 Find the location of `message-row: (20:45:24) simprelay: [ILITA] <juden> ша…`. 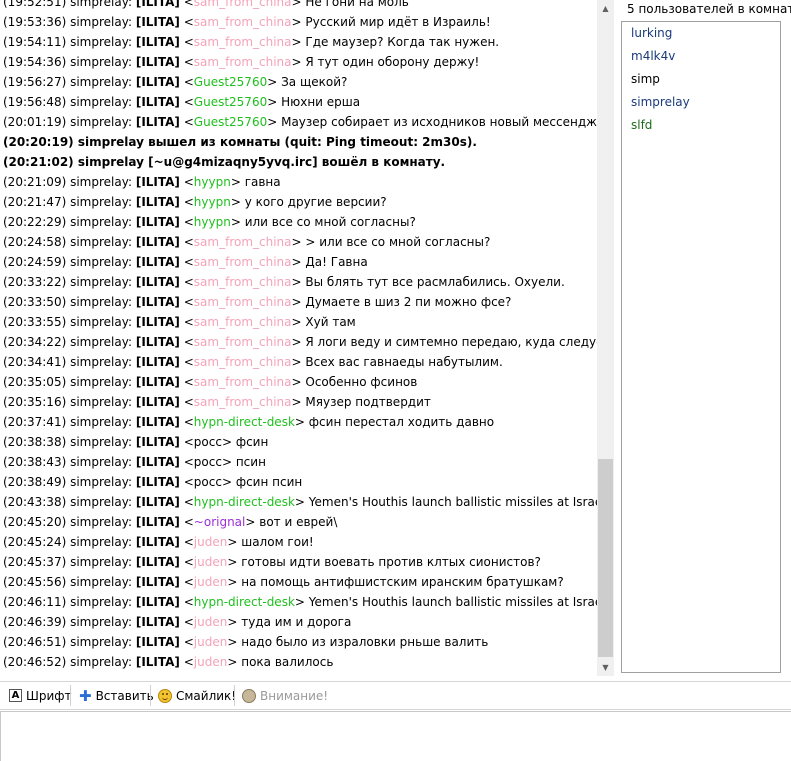

message-row: (20:45:24) simprelay: [ILITA] <juden> ша… is located at coordinates (158, 542).